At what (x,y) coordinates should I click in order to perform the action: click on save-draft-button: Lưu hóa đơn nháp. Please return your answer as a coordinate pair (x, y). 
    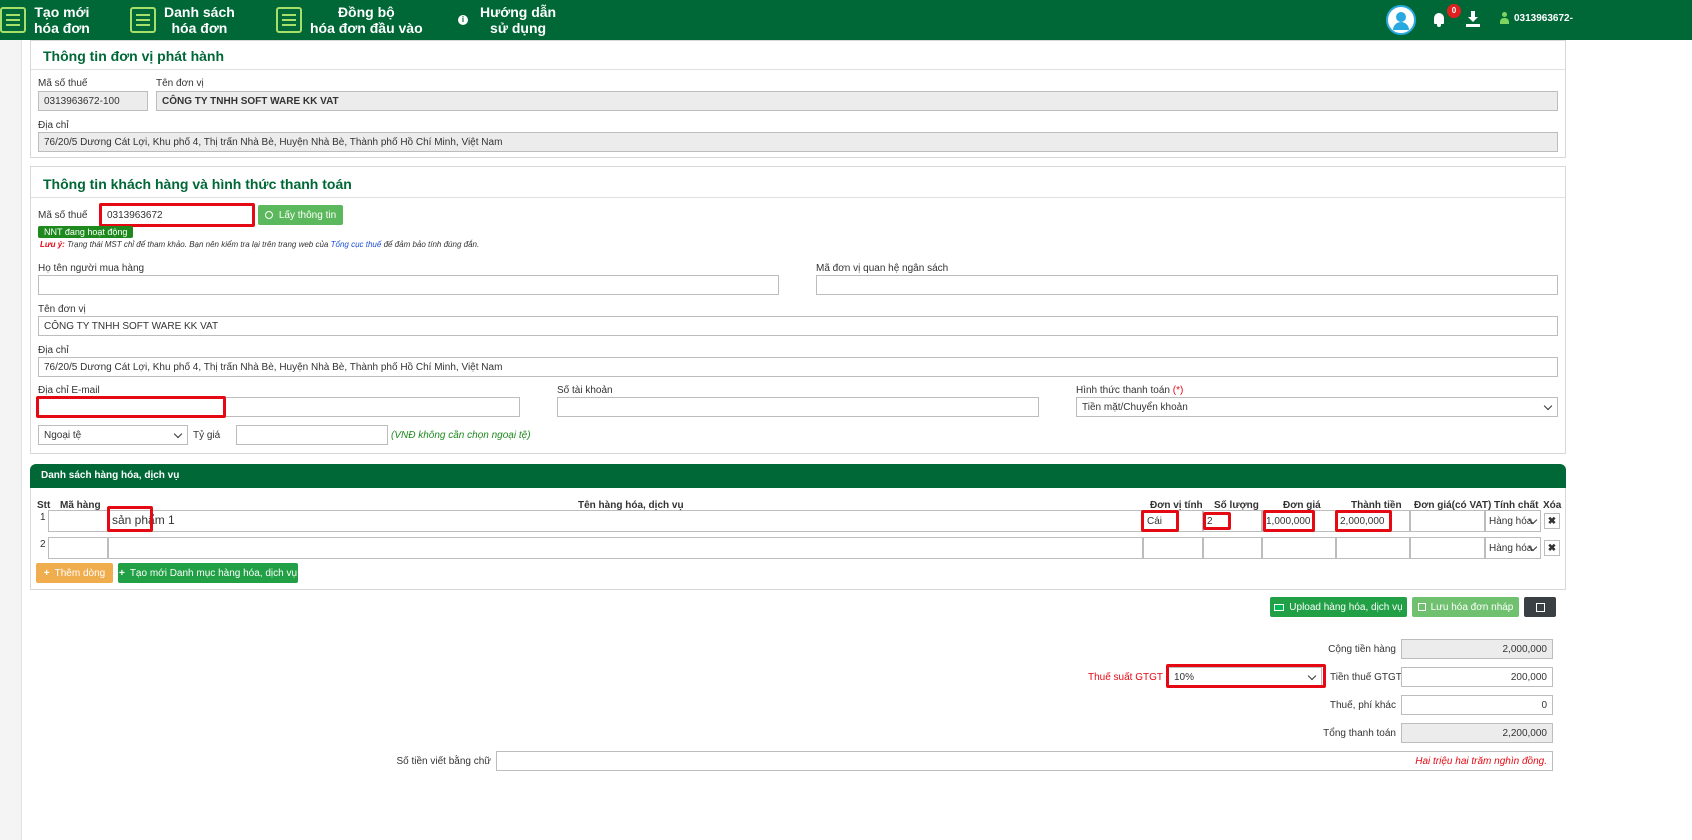
    Looking at the image, I should click on (1465, 607).